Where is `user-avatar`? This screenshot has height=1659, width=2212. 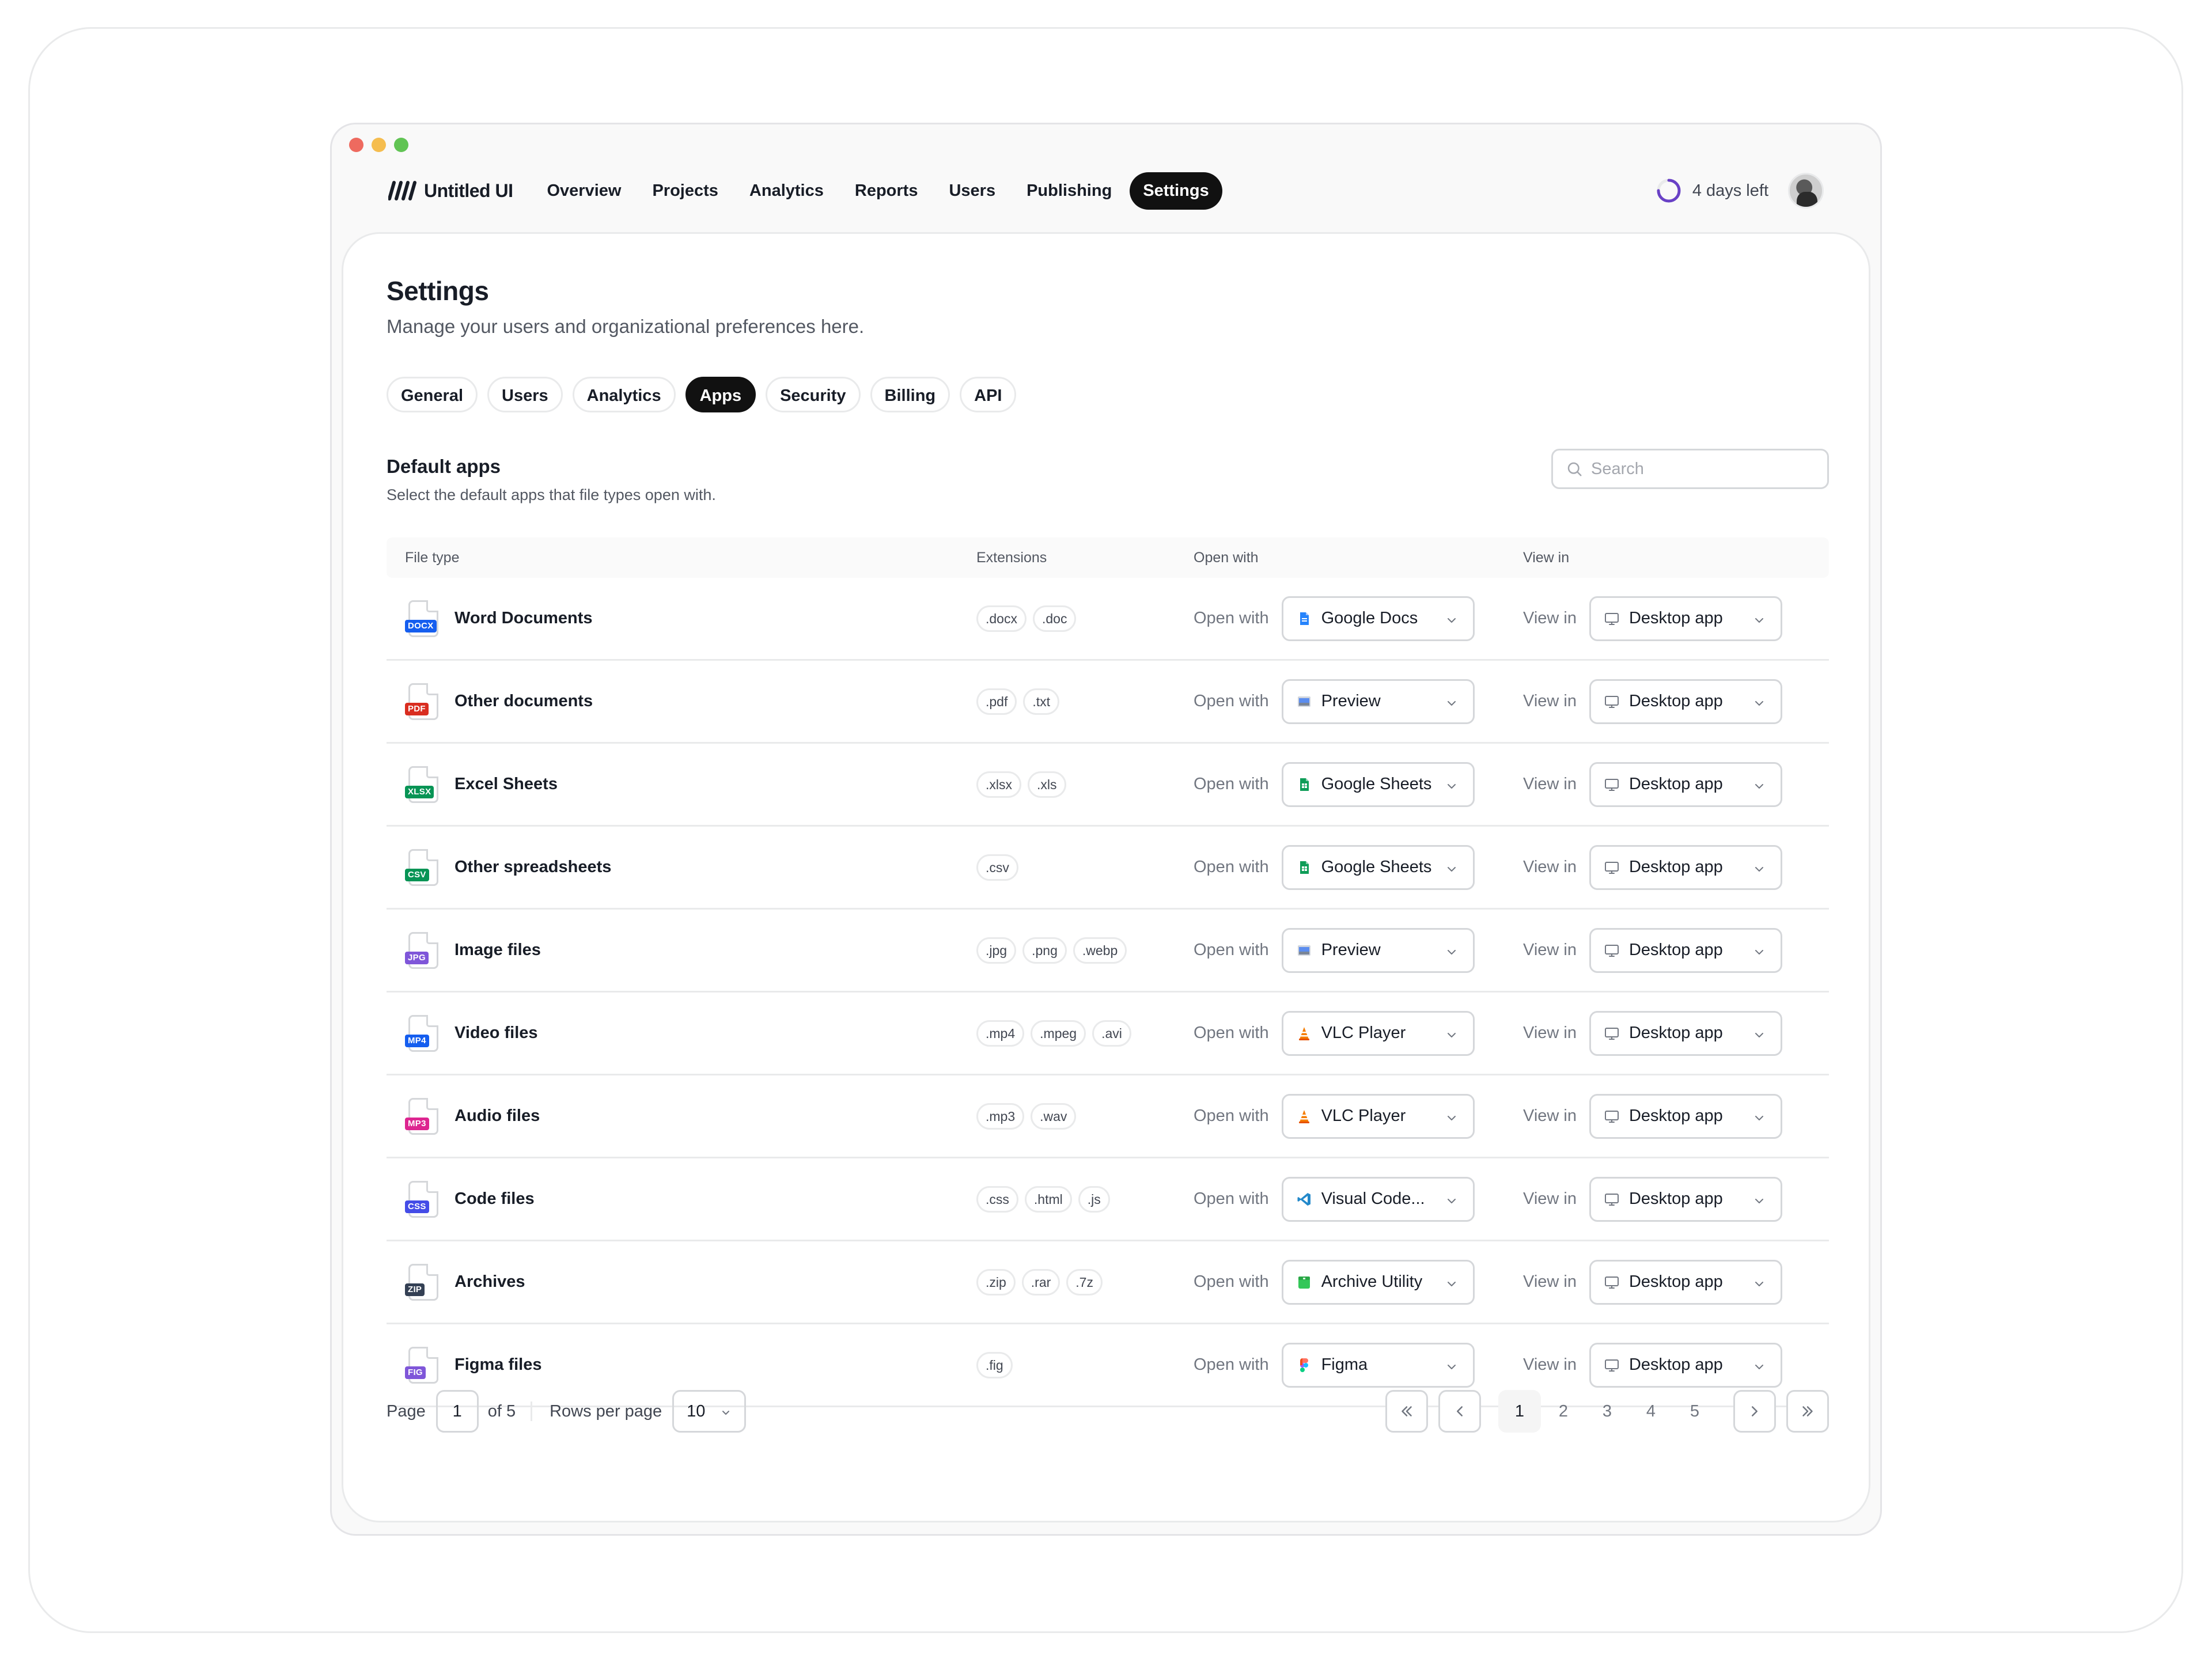 user-avatar is located at coordinates (1806, 191).